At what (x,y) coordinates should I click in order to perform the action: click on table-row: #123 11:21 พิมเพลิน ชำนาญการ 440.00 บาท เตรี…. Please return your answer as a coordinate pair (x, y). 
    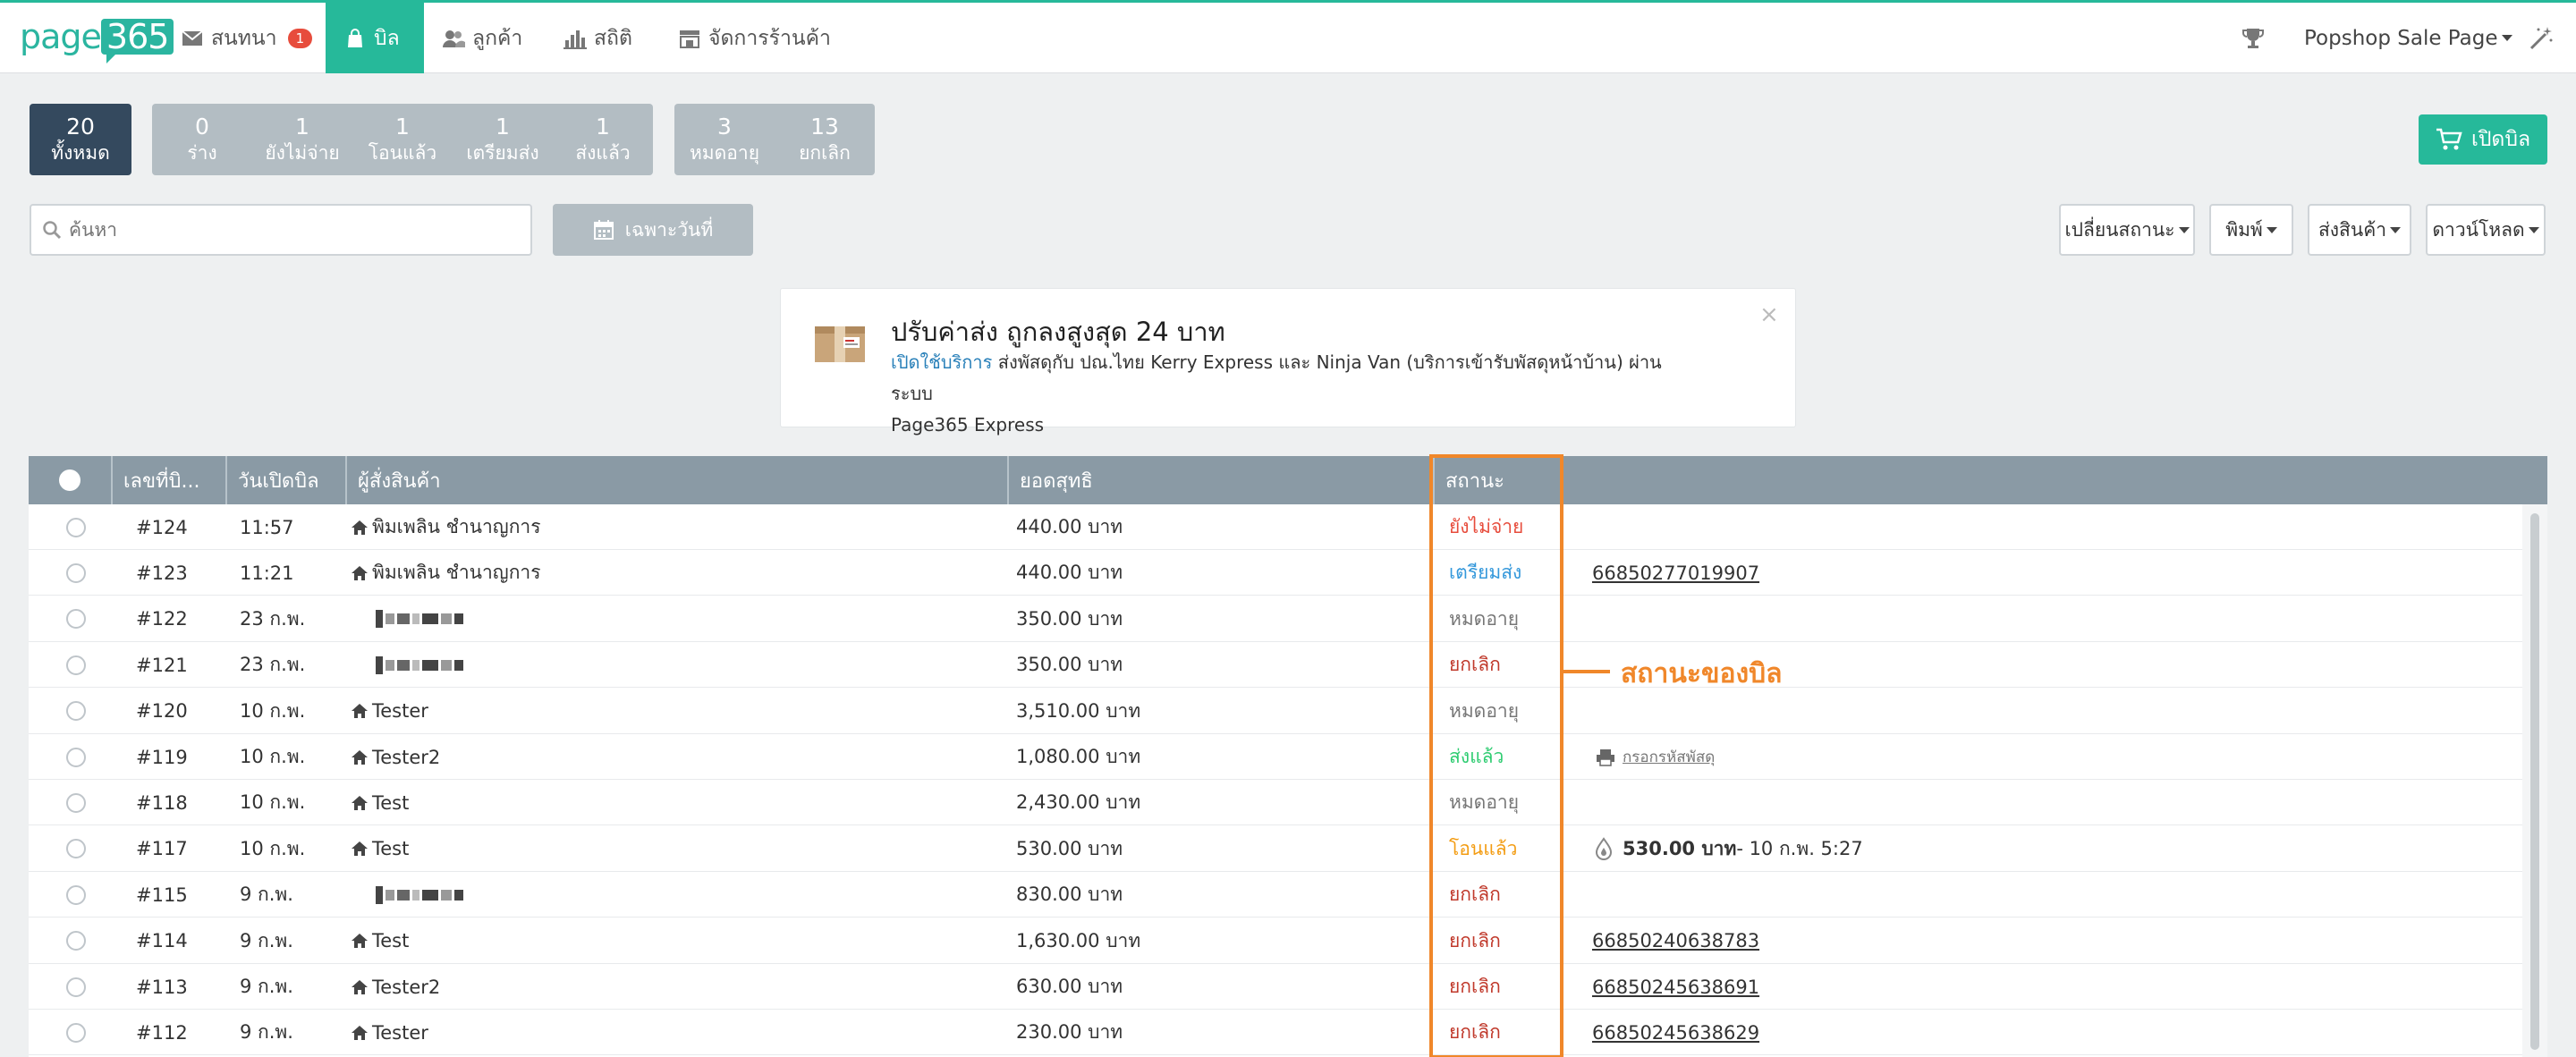
    Looking at the image, I should click on (1275, 573).